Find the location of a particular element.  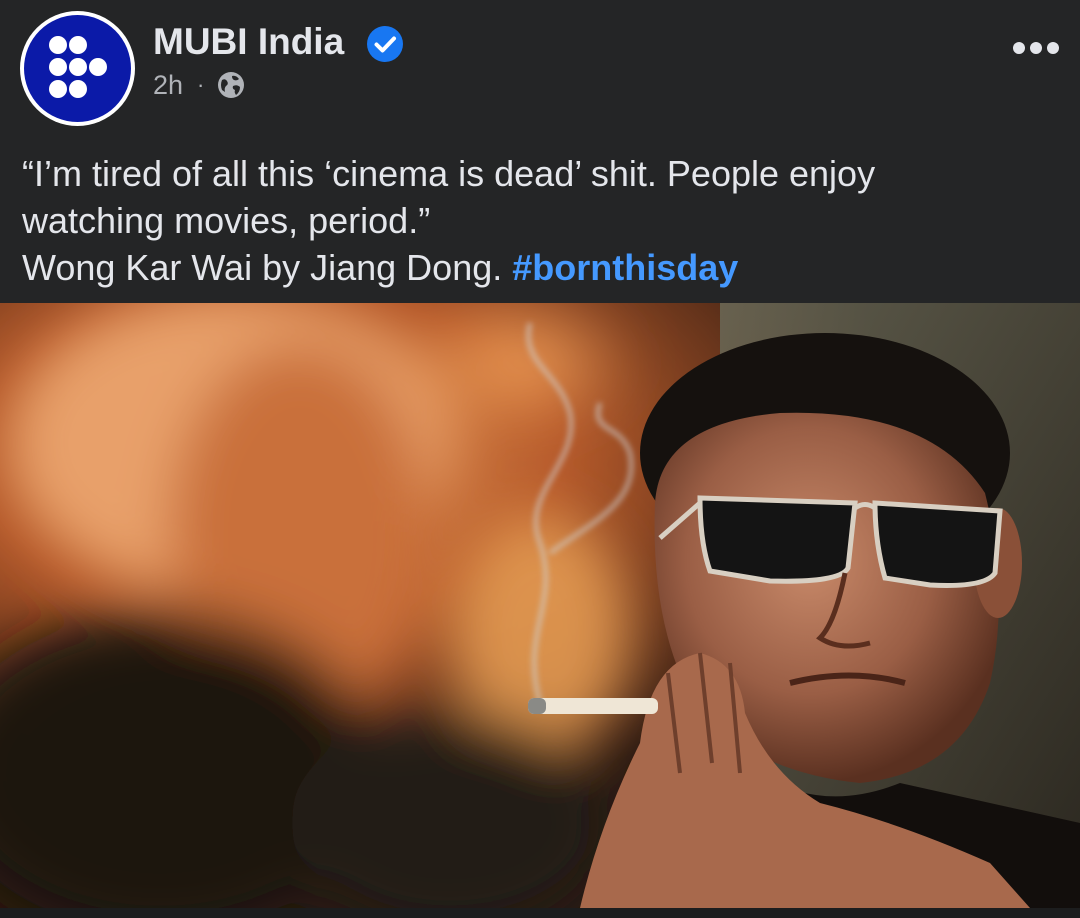

post-text-line-2: watching movies, period.” is located at coordinates (226, 220).